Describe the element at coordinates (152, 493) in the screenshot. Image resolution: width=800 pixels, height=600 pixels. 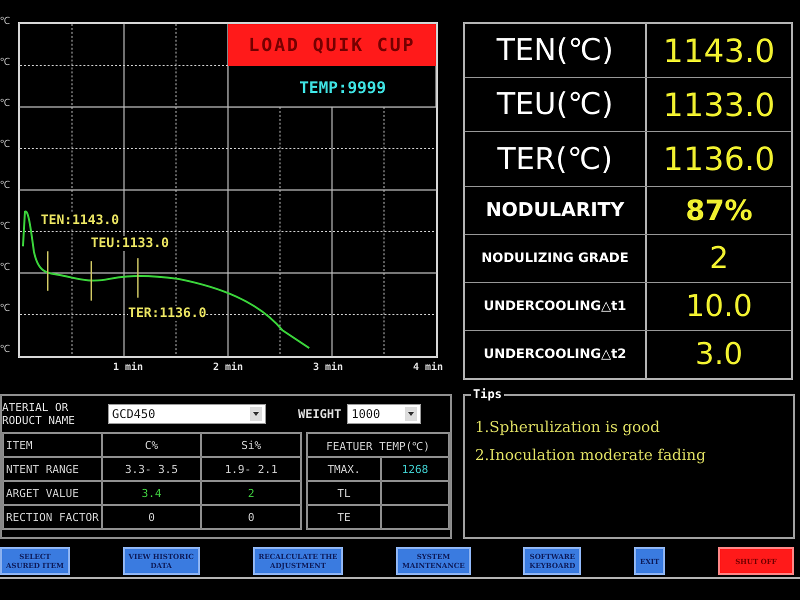
I see `table-cell: 3.4` at that location.